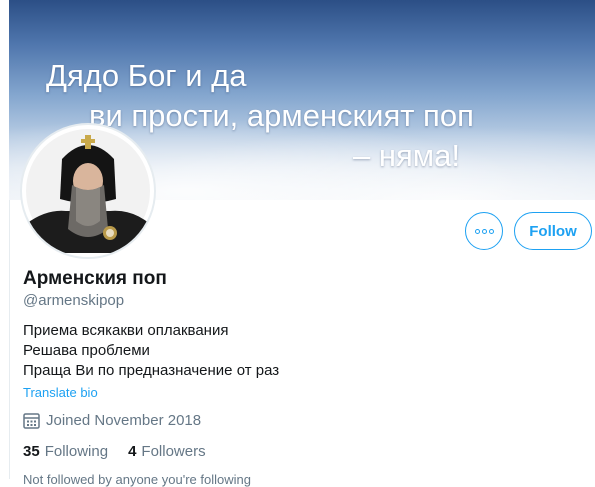 This screenshot has height=487, width=595. What do you see at coordinates (95, 278) in the screenshot?
I see `display-name: Арменския поп` at bounding box center [95, 278].